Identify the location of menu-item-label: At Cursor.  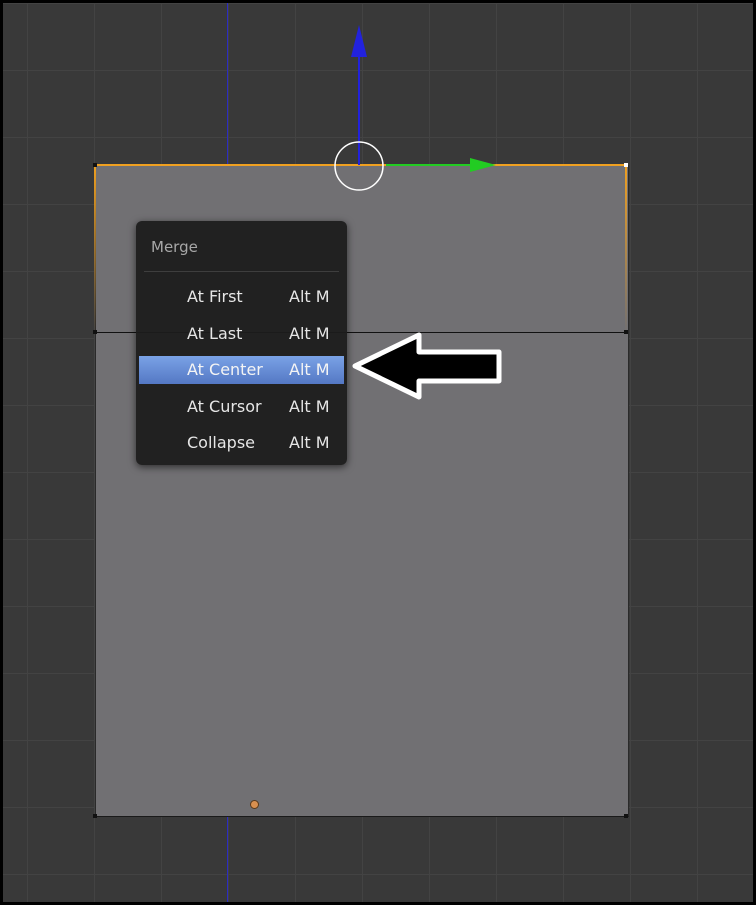
(224, 406).